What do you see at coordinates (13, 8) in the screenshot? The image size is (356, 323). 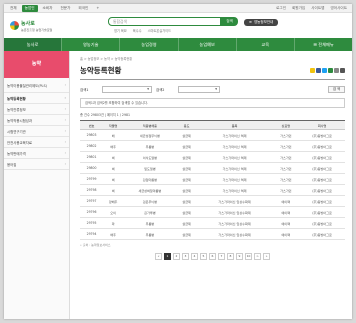 I see `tab-all: 전체` at bounding box center [13, 8].